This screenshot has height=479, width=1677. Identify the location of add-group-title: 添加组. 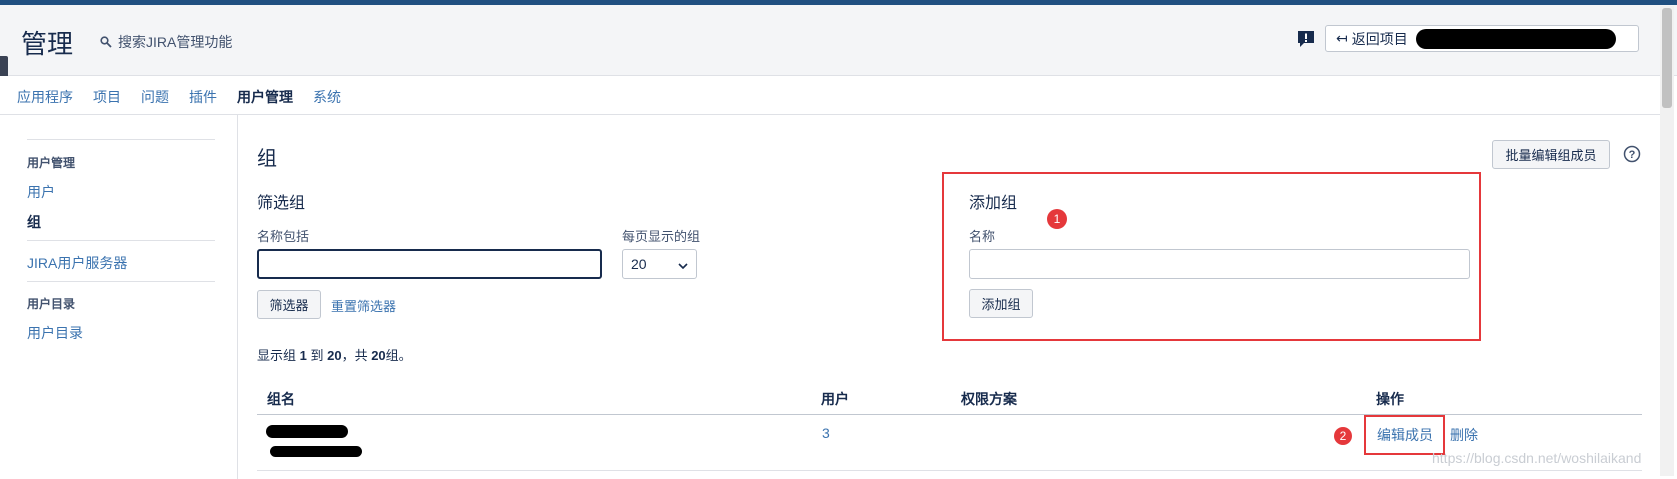
(993, 203).